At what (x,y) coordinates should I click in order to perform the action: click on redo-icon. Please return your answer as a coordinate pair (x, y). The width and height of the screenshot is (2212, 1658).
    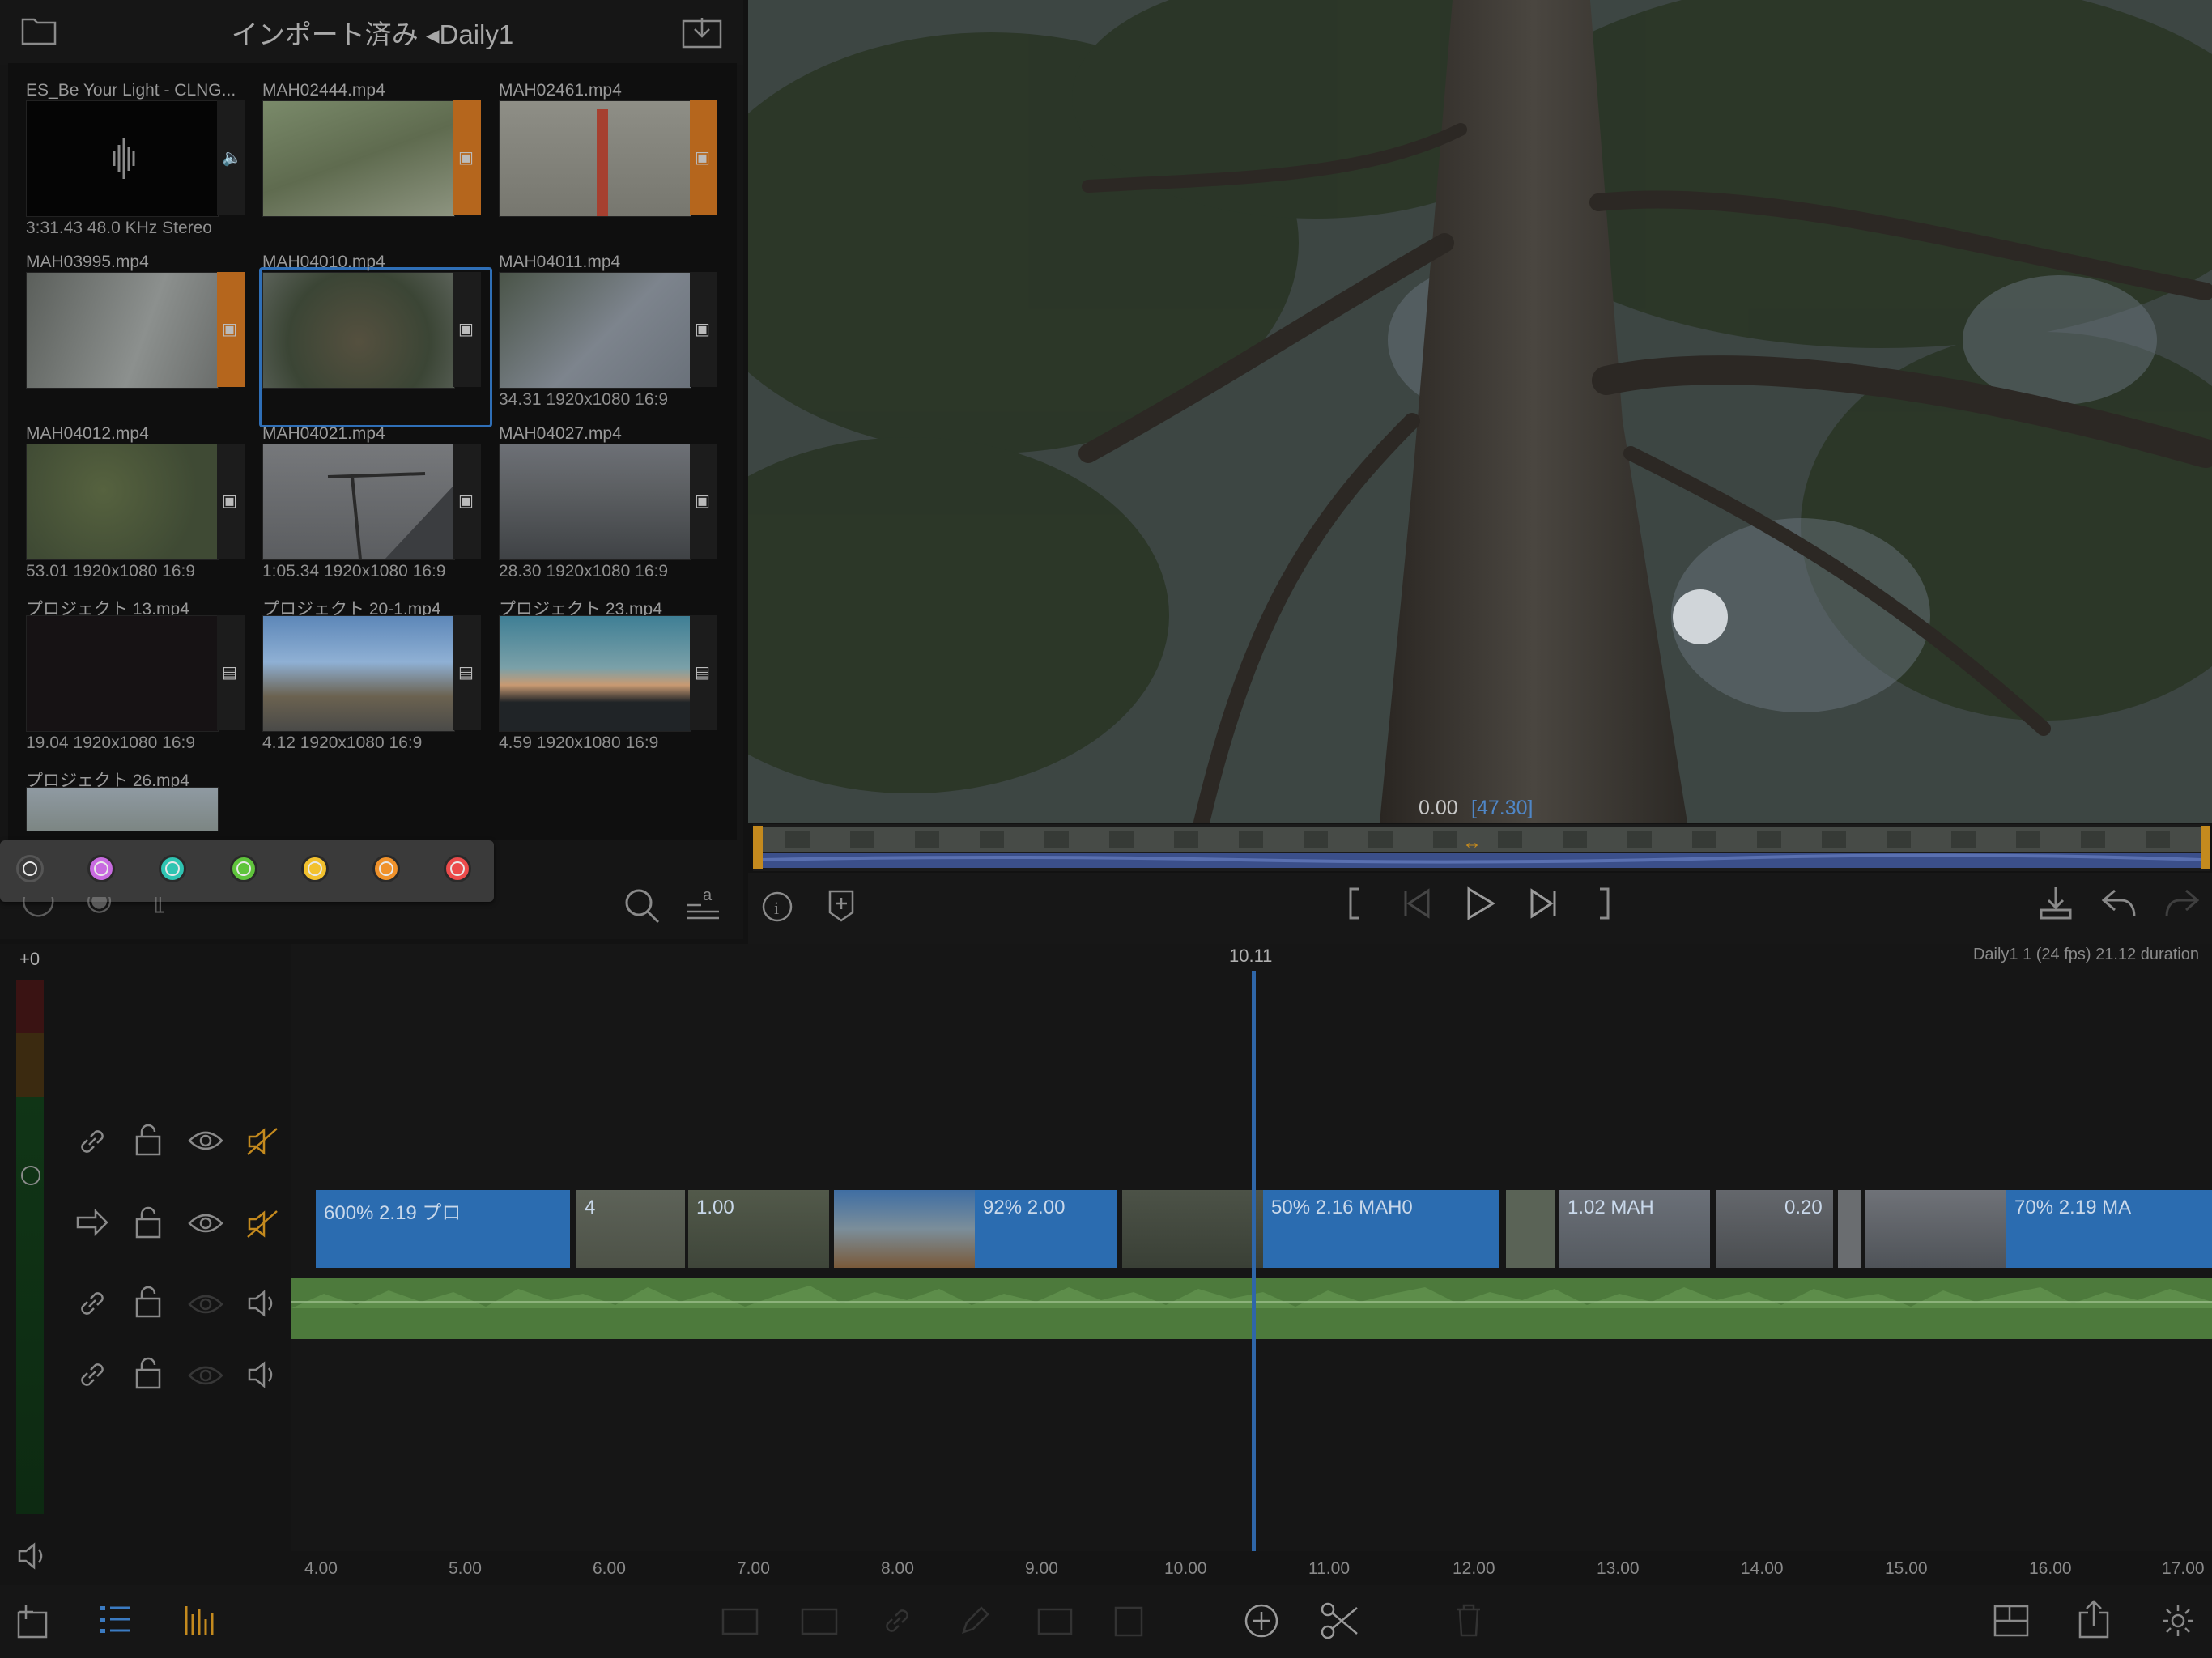
    Looking at the image, I should click on (2182, 907).